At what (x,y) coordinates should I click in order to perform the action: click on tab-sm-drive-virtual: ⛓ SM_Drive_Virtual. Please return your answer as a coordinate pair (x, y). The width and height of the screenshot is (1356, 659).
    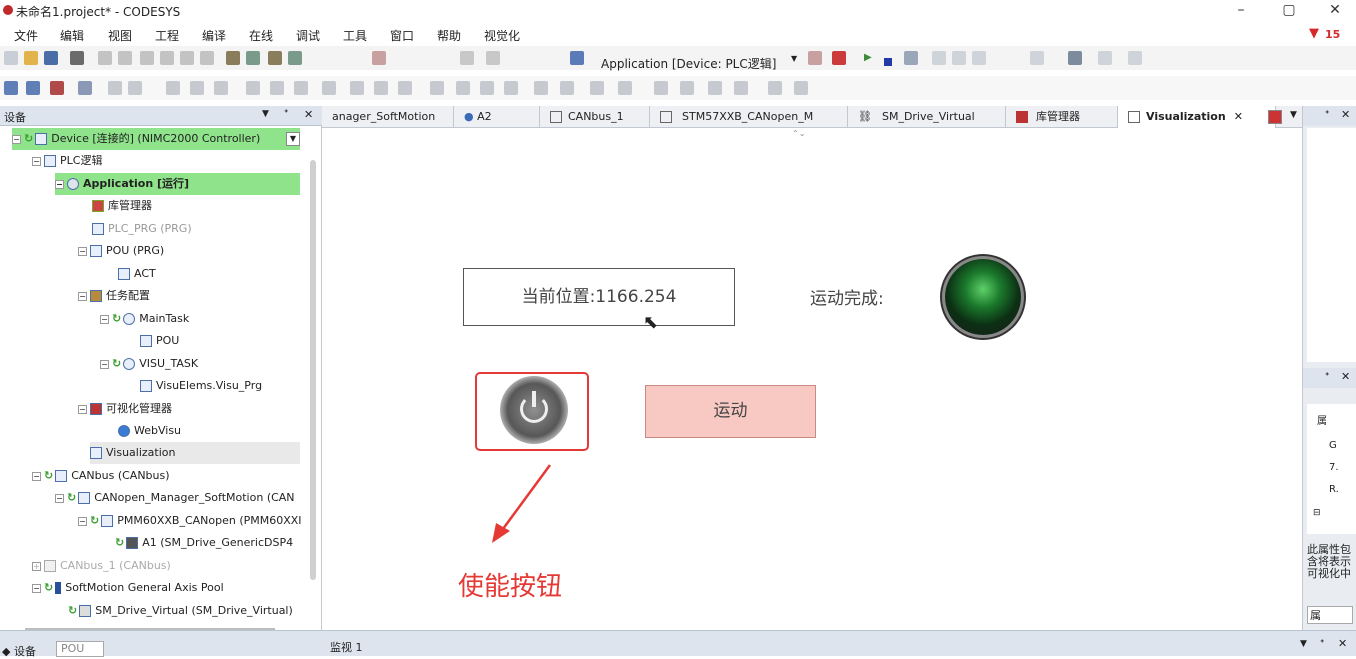
    Looking at the image, I should click on (927, 117).